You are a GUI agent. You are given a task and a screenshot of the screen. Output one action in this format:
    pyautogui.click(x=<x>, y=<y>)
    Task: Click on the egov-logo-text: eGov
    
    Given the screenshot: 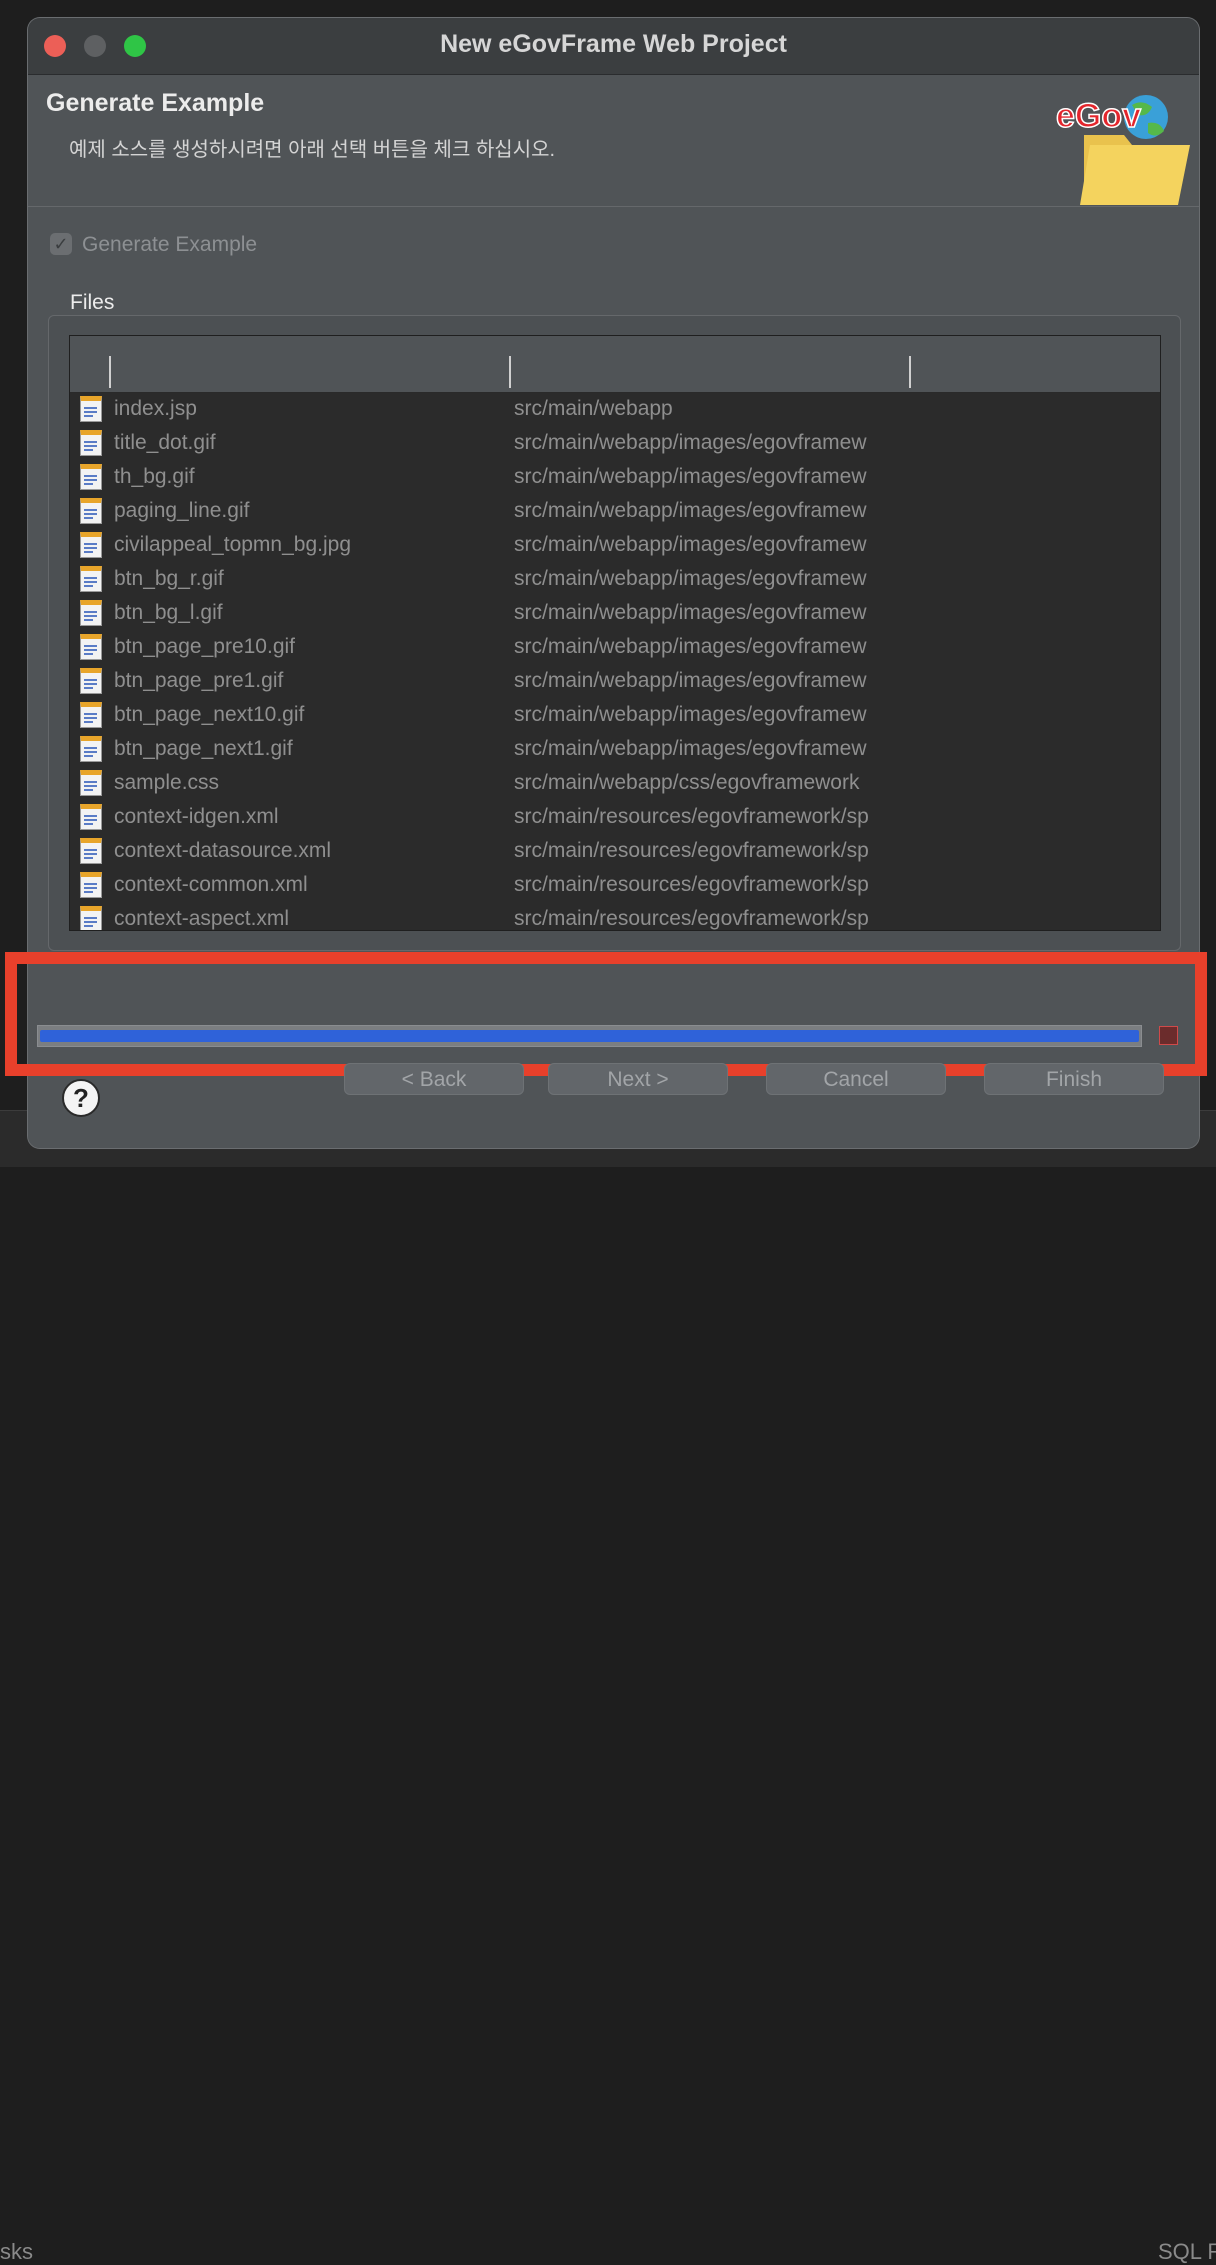 What is the action you would take?
    pyautogui.click(x=1098, y=116)
    